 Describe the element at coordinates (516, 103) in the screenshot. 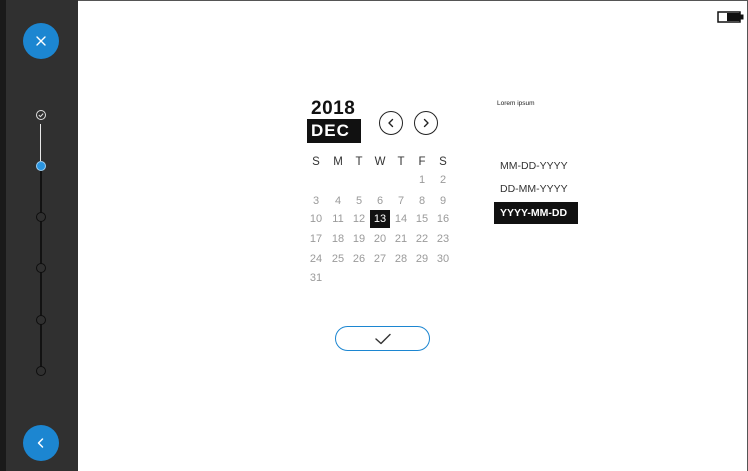

I see `format-panel-label: Lorem ipsum` at that location.